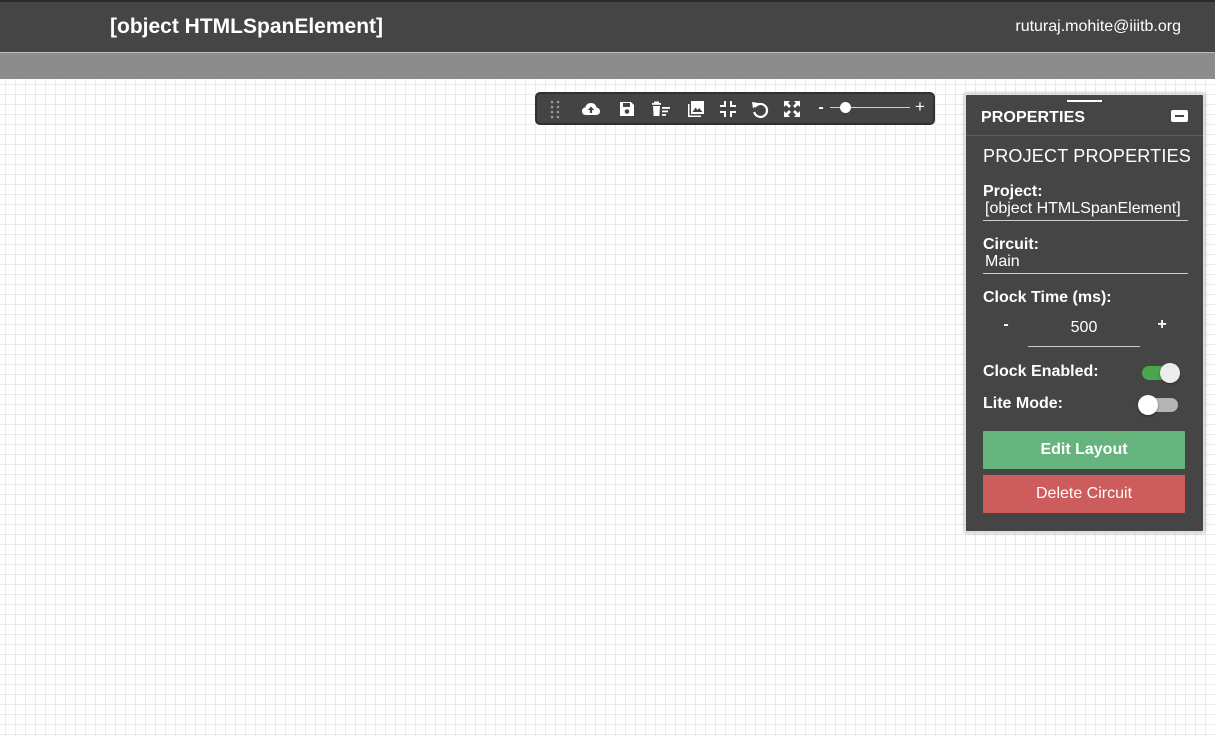  What do you see at coordinates (1162, 327) in the screenshot?
I see `clock-increase-button: +` at bounding box center [1162, 327].